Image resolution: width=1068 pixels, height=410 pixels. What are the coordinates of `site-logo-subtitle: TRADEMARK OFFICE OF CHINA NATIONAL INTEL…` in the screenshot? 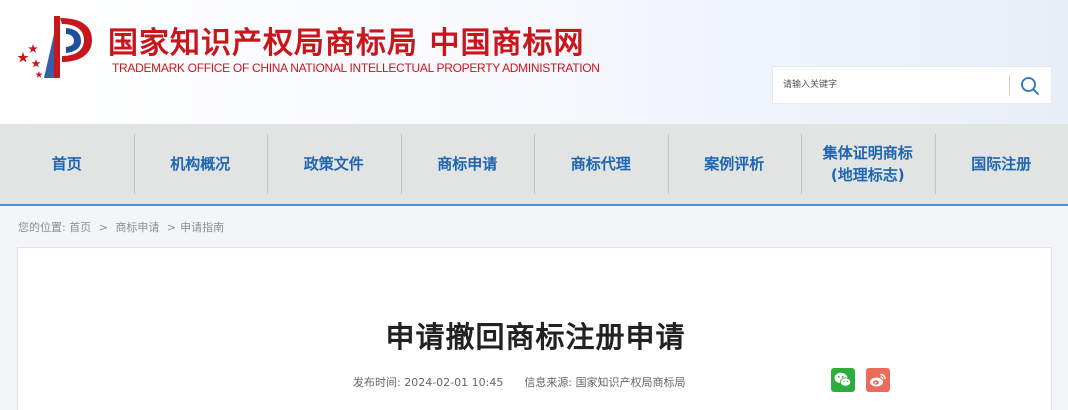 It's located at (356, 68).